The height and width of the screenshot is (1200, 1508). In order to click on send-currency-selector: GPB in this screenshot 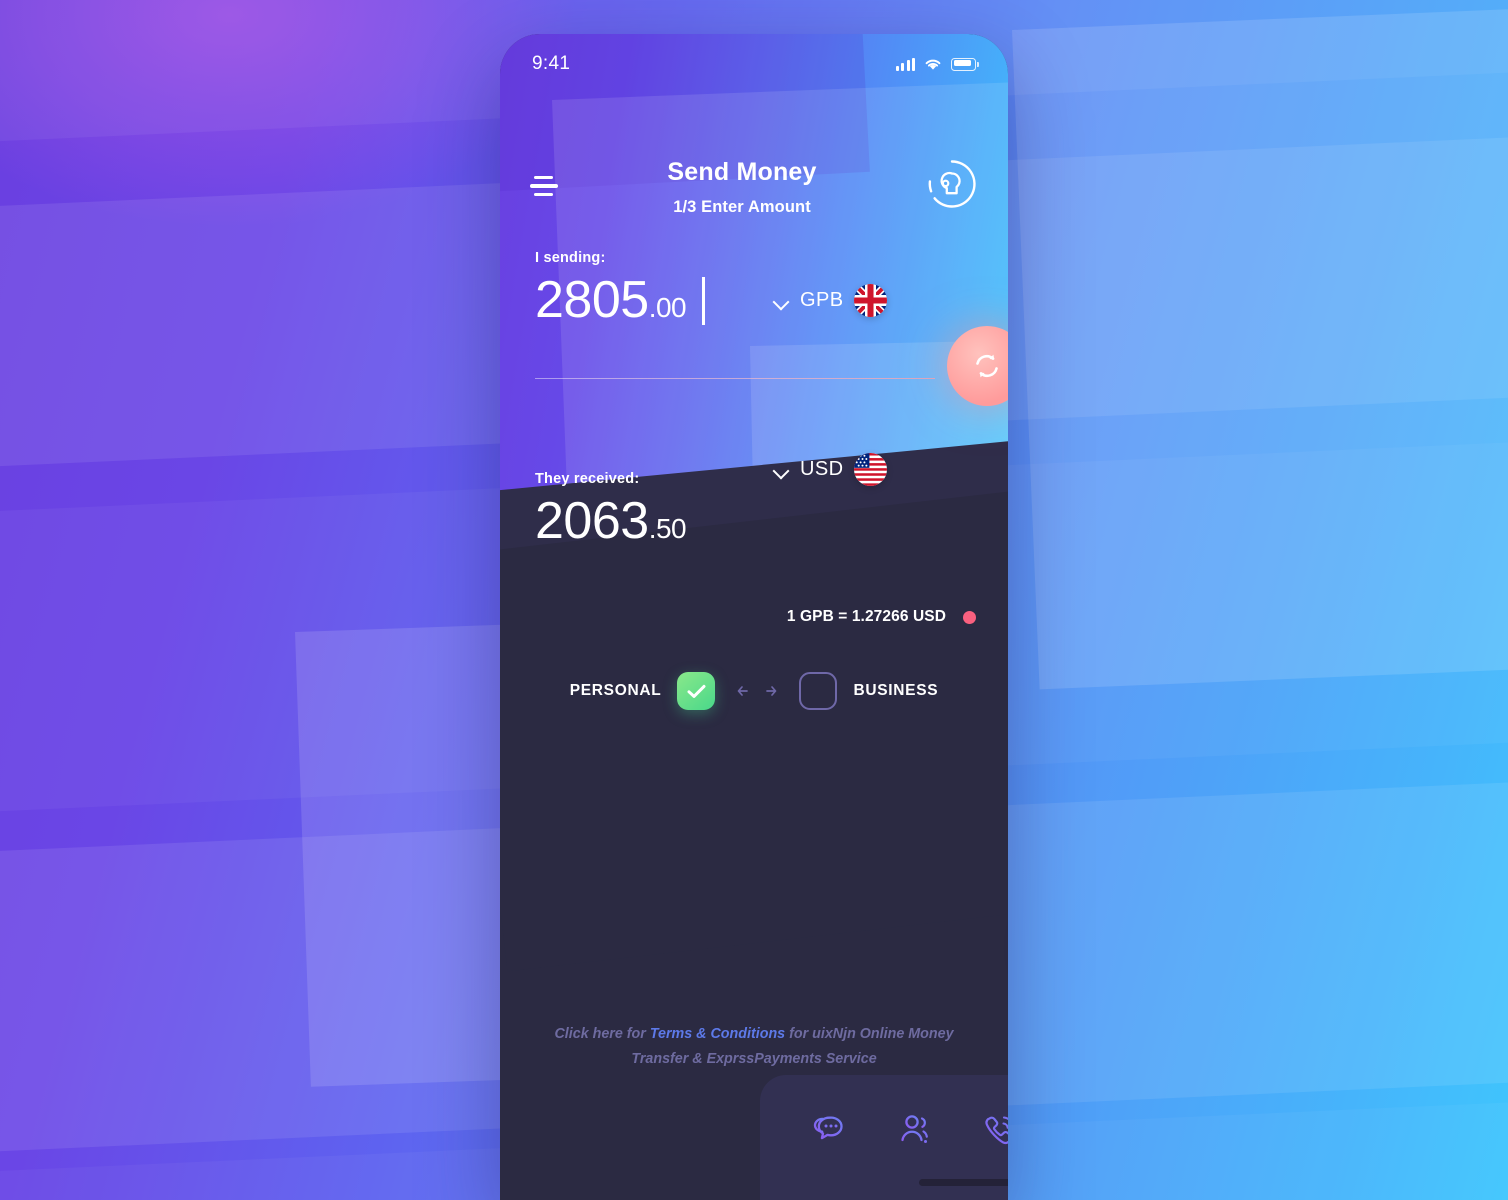, I will do `click(831, 300)`.